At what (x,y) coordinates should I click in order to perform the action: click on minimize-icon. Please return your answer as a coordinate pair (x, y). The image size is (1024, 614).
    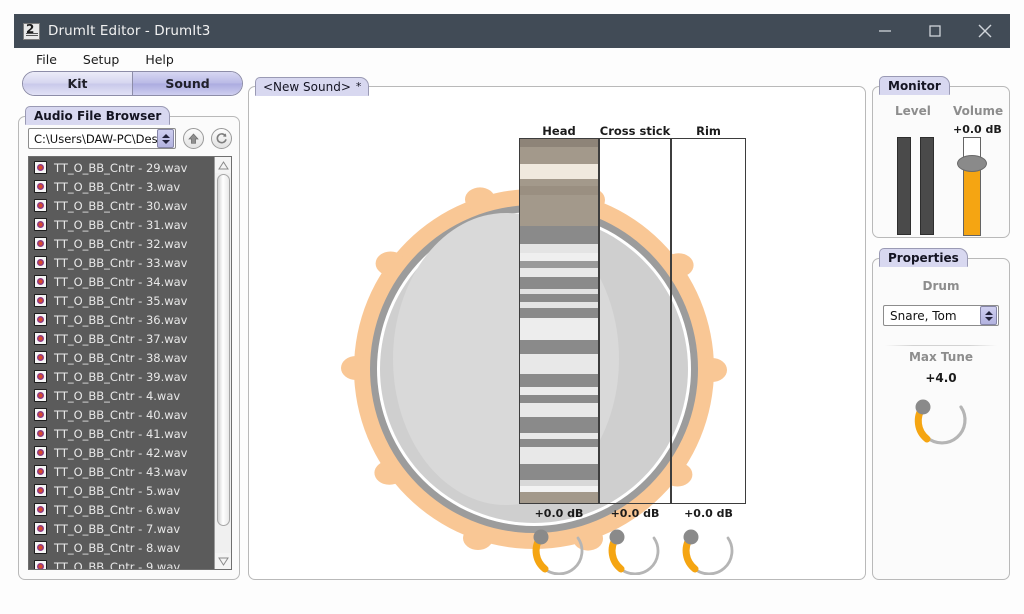
    Looking at the image, I should click on (885, 31).